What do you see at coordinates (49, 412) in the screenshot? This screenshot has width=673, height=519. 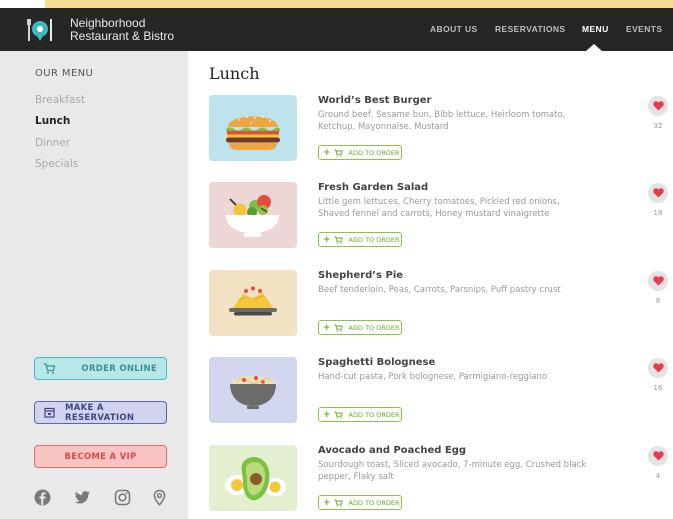 I see `calendar-icon` at bounding box center [49, 412].